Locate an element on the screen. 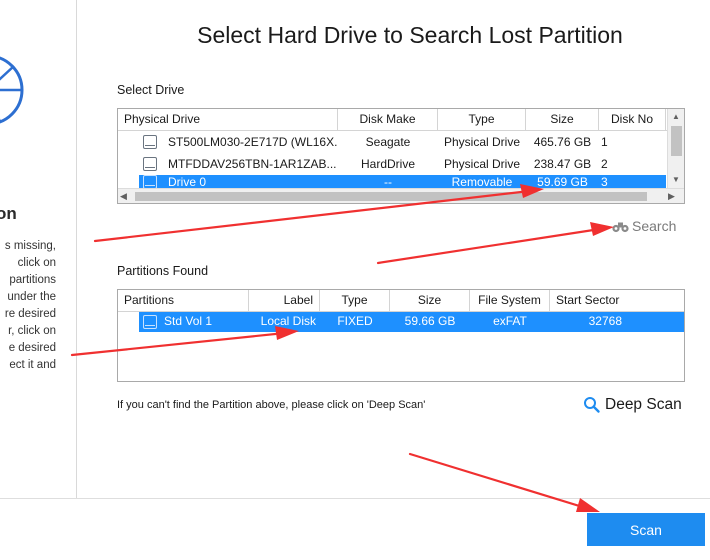 Image resolution: width=710 pixels, height=560 pixels. column-header-label: Label is located at coordinates (284, 300).